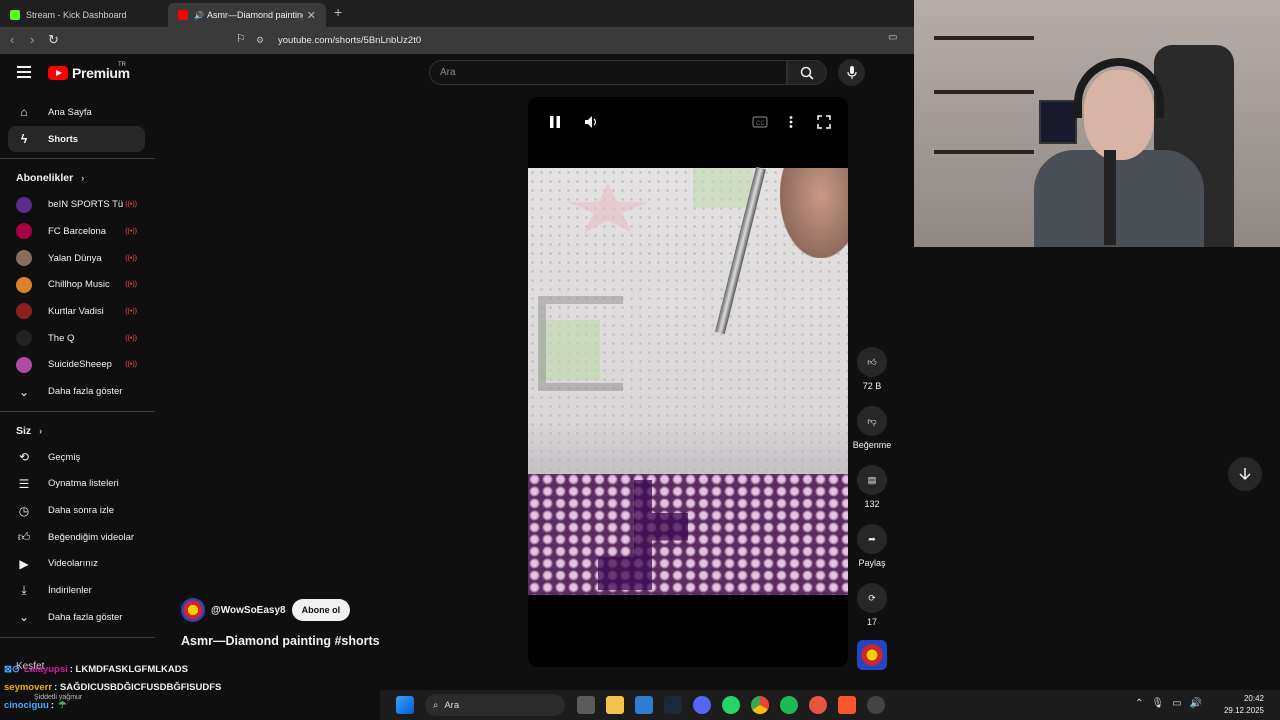 The width and height of the screenshot is (1280, 720). Describe the element at coordinates (586, 705) in the screenshot. I see `task-view-icon` at that location.